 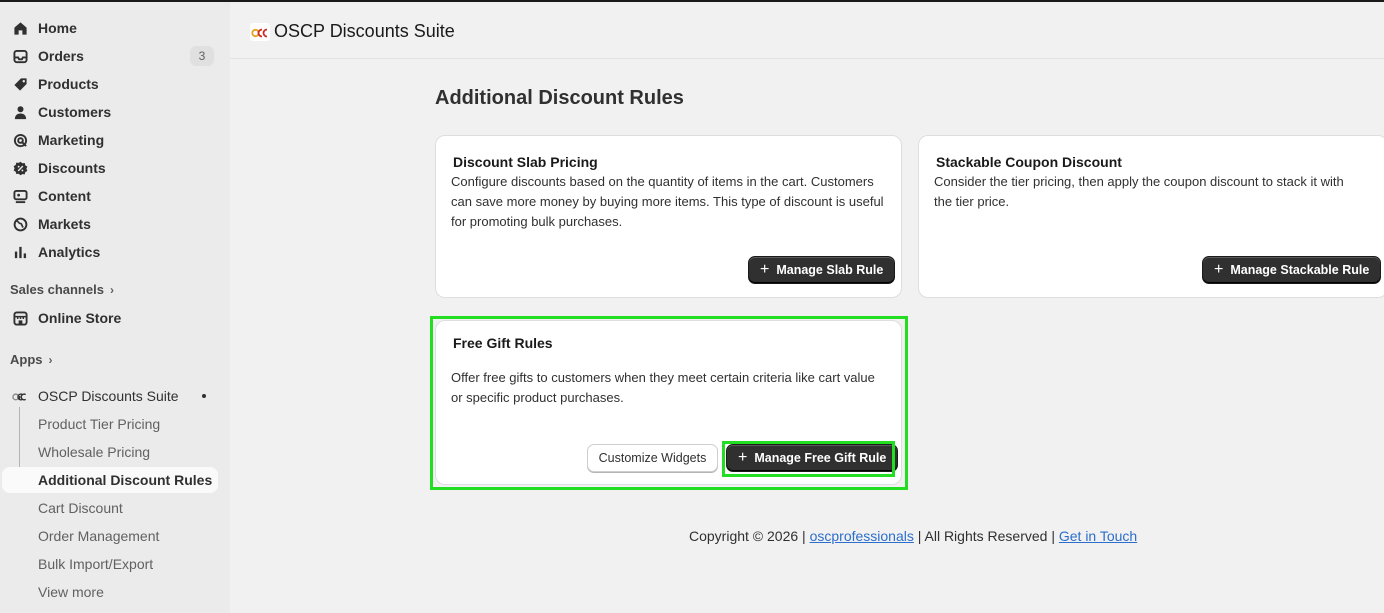 I want to click on sidebar-item-label: Customers, so click(x=75, y=112).